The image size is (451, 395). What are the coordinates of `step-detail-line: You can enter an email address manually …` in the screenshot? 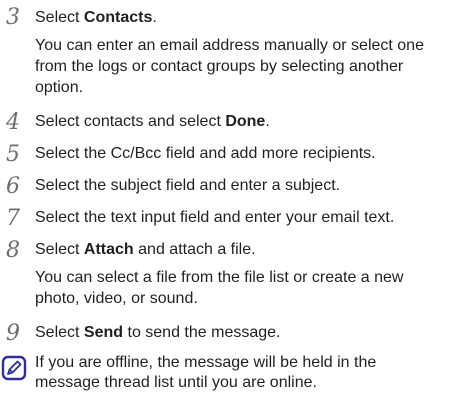 It's located at (229, 45).